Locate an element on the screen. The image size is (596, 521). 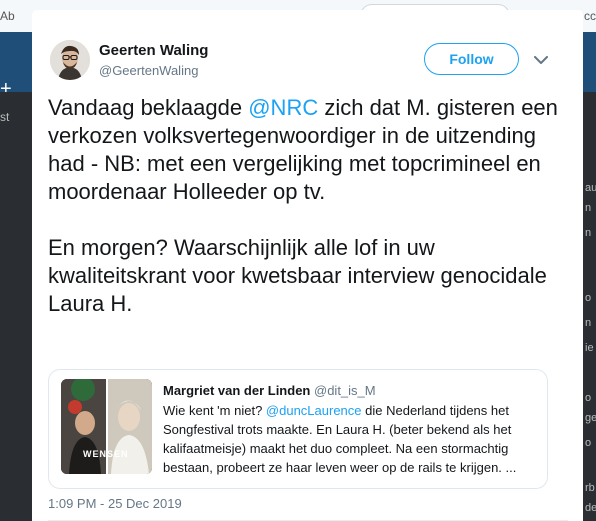
avatar-portrait-icon is located at coordinates (70, 60).